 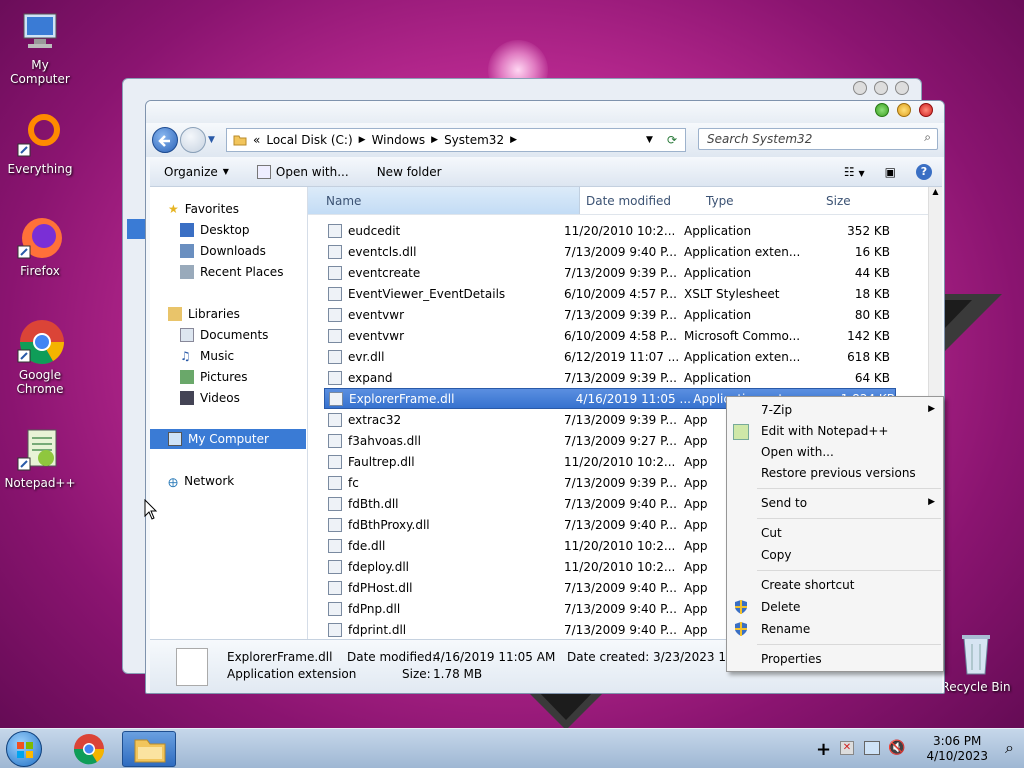 I want to click on menu-item-send-to: Send to, so click(x=784, y=503).